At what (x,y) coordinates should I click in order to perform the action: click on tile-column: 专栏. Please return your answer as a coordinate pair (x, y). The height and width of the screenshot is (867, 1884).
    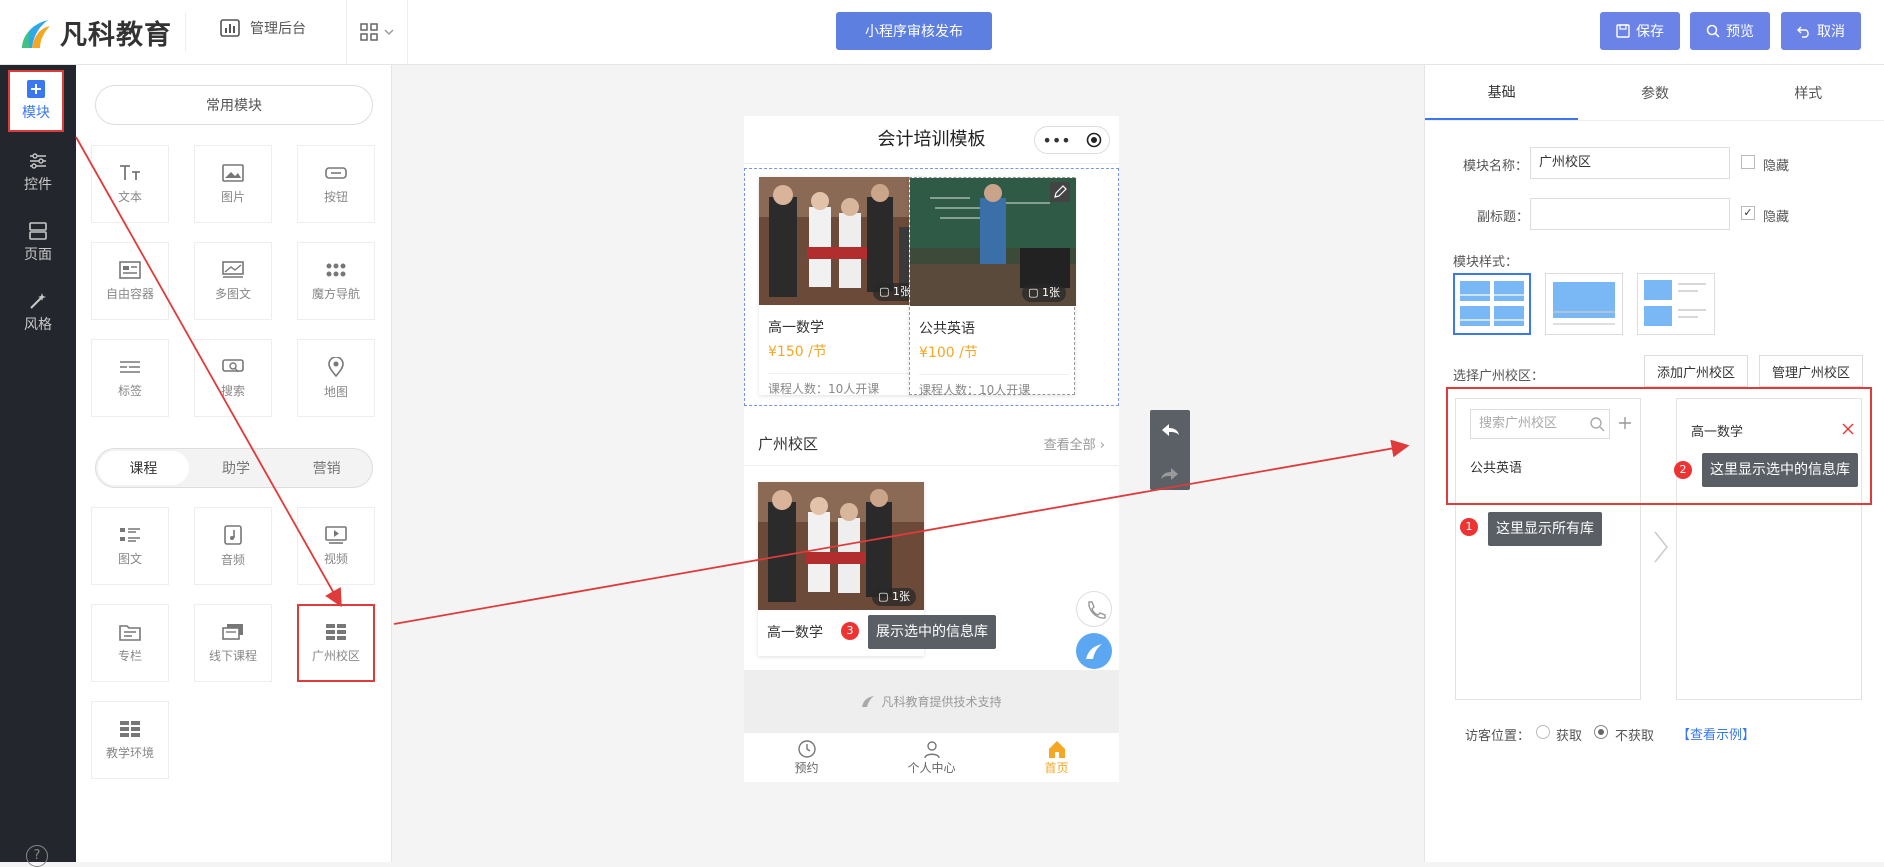
    Looking at the image, I should click on (130, 643).